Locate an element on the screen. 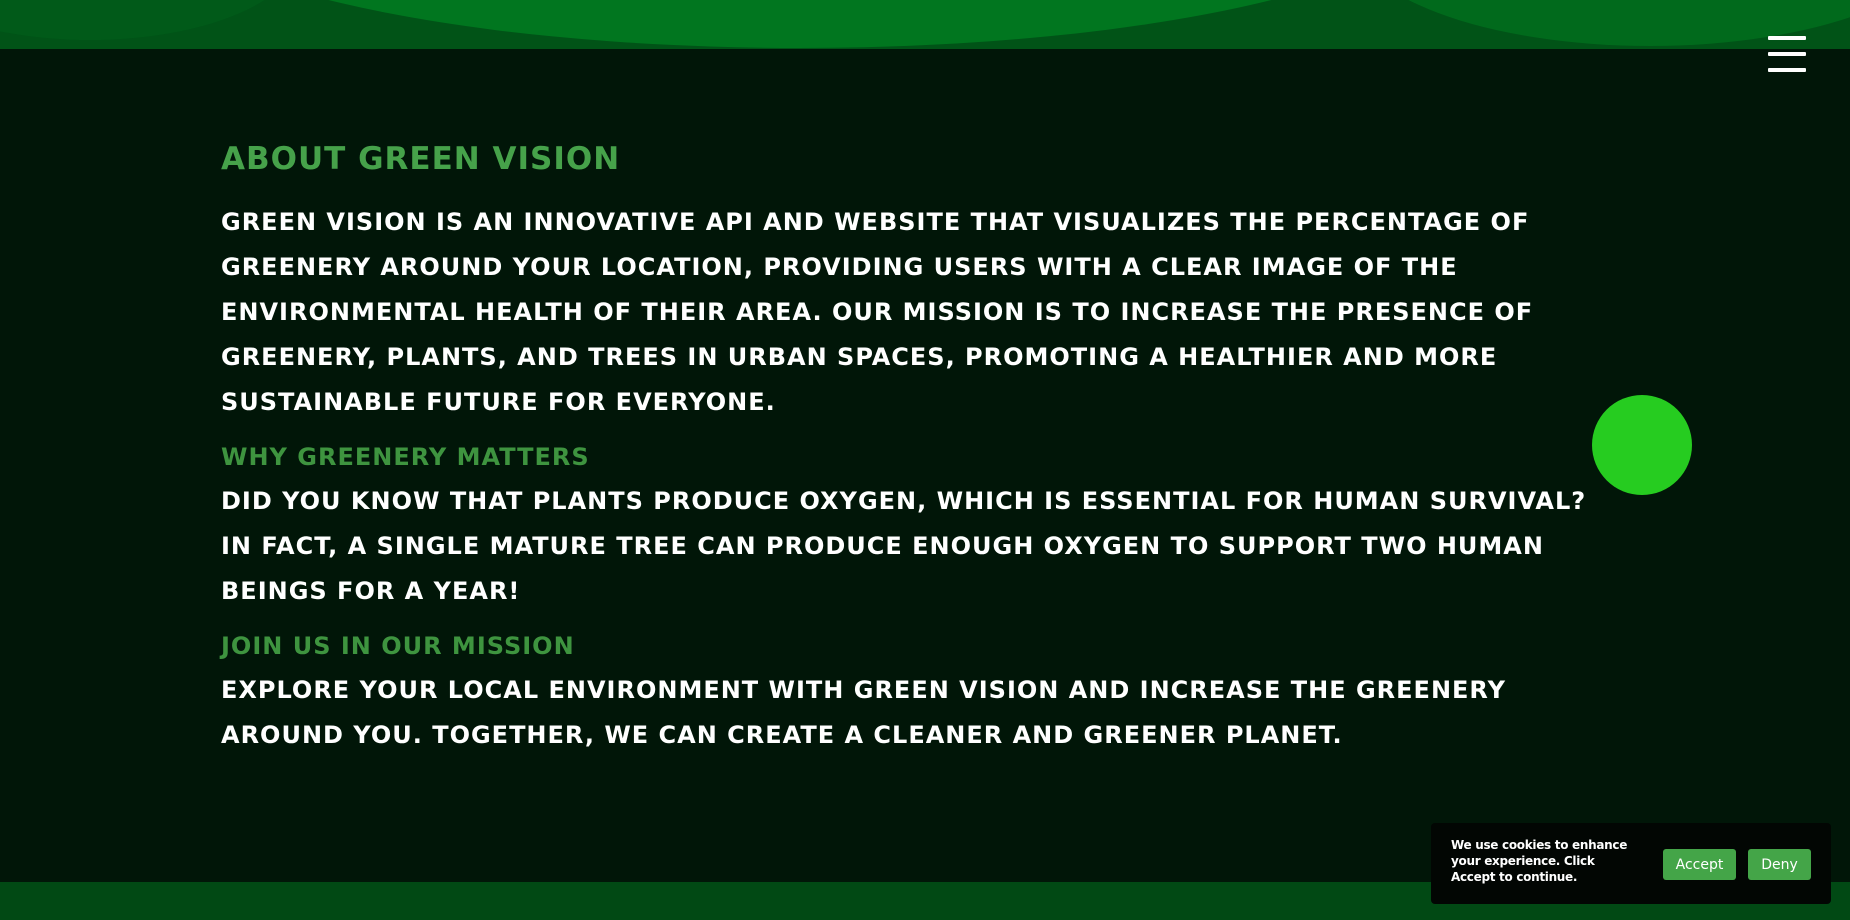 Image resolution: width=1850 pixels, height=920 pixels. green-circle-decoration is located at coordinates (1642, 445).